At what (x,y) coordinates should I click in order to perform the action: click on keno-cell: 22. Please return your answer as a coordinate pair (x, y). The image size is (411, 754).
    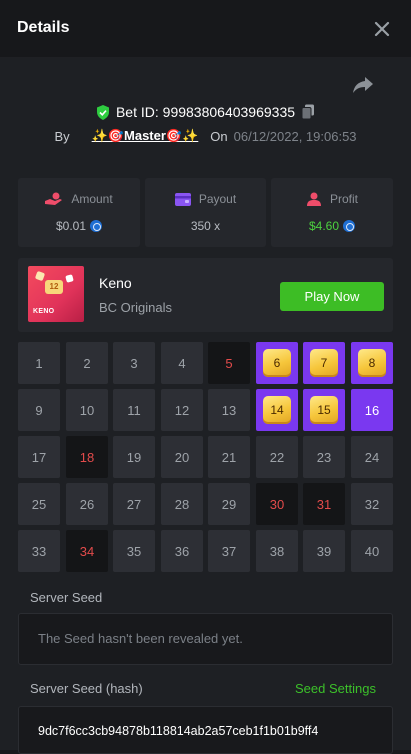
    Looking at the image, I should click on (277, 457).